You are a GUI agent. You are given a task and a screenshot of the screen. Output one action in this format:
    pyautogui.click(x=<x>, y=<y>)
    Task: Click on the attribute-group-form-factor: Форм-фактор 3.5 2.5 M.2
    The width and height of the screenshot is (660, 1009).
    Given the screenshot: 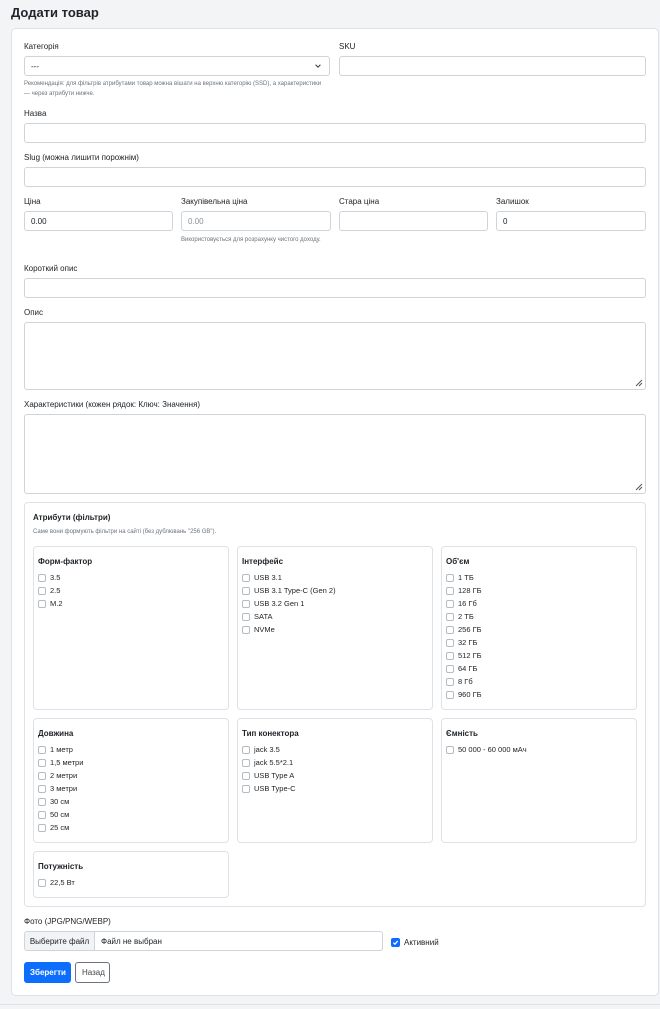 What is the action you would take?
    pyautogui.click(x=131, y=628)
    